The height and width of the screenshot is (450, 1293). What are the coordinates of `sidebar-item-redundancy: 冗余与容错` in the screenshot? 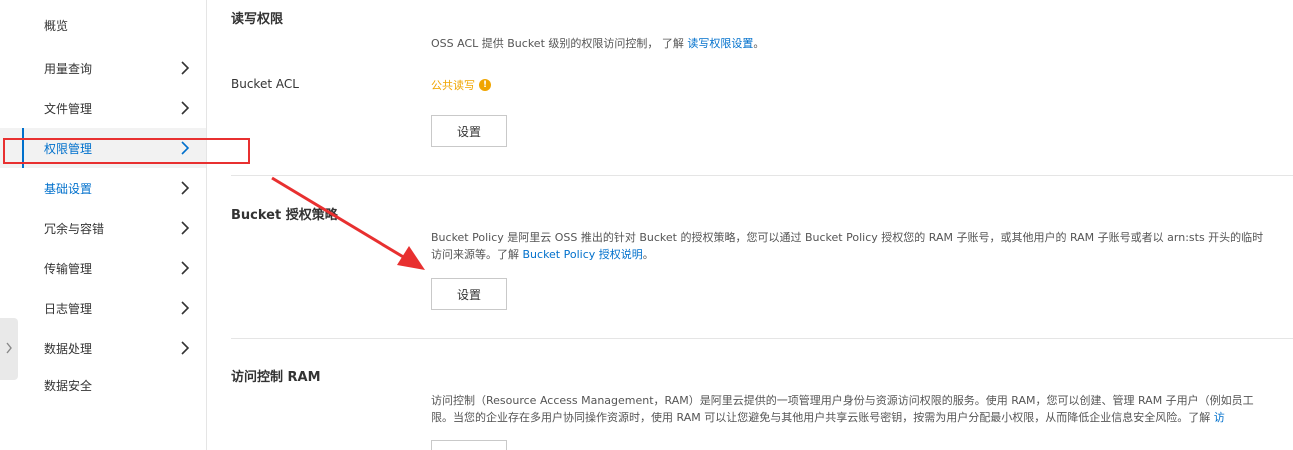 It's located at (103, 228).